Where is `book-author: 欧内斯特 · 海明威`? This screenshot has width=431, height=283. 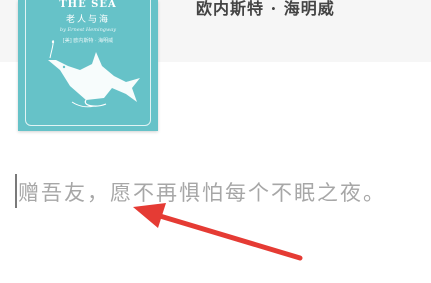
book-author: 欧内斯特 · 海明威 is located at coordinates (265, 9).